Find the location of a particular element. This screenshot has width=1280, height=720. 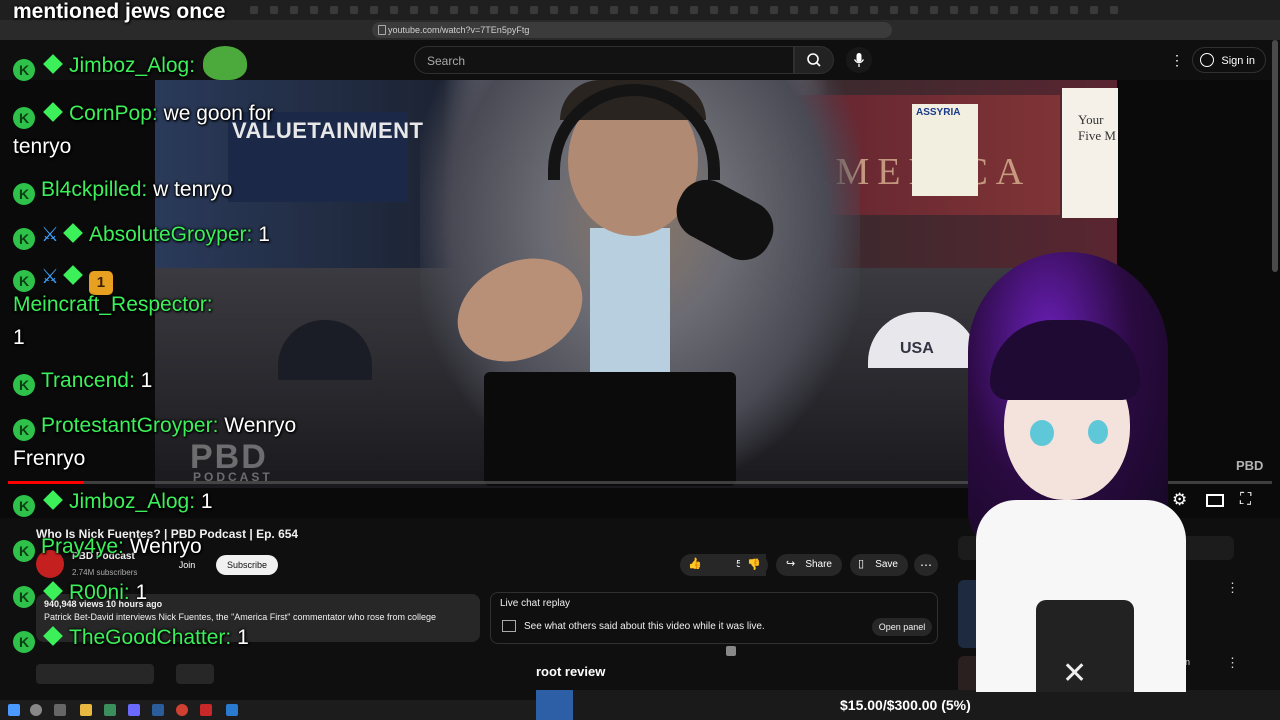

vscode-icon is located at coordinates (232, 710).